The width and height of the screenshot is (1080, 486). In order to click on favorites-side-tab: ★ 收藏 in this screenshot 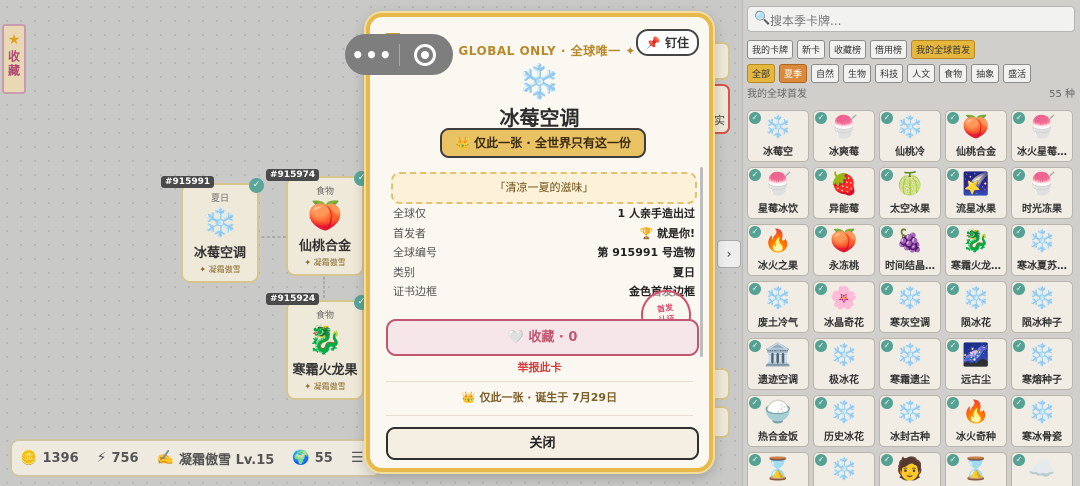, I will do `click(14, 59)`.